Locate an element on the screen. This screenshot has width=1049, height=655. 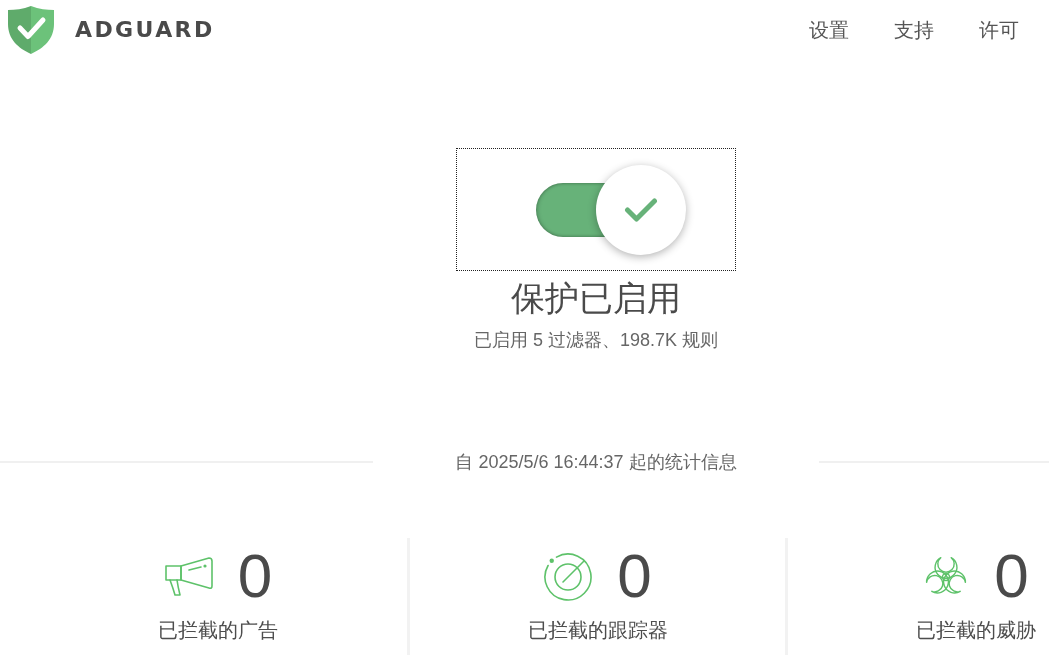
stat-label: 已拦截的跟踪器 is located at coordinates (597, 630).